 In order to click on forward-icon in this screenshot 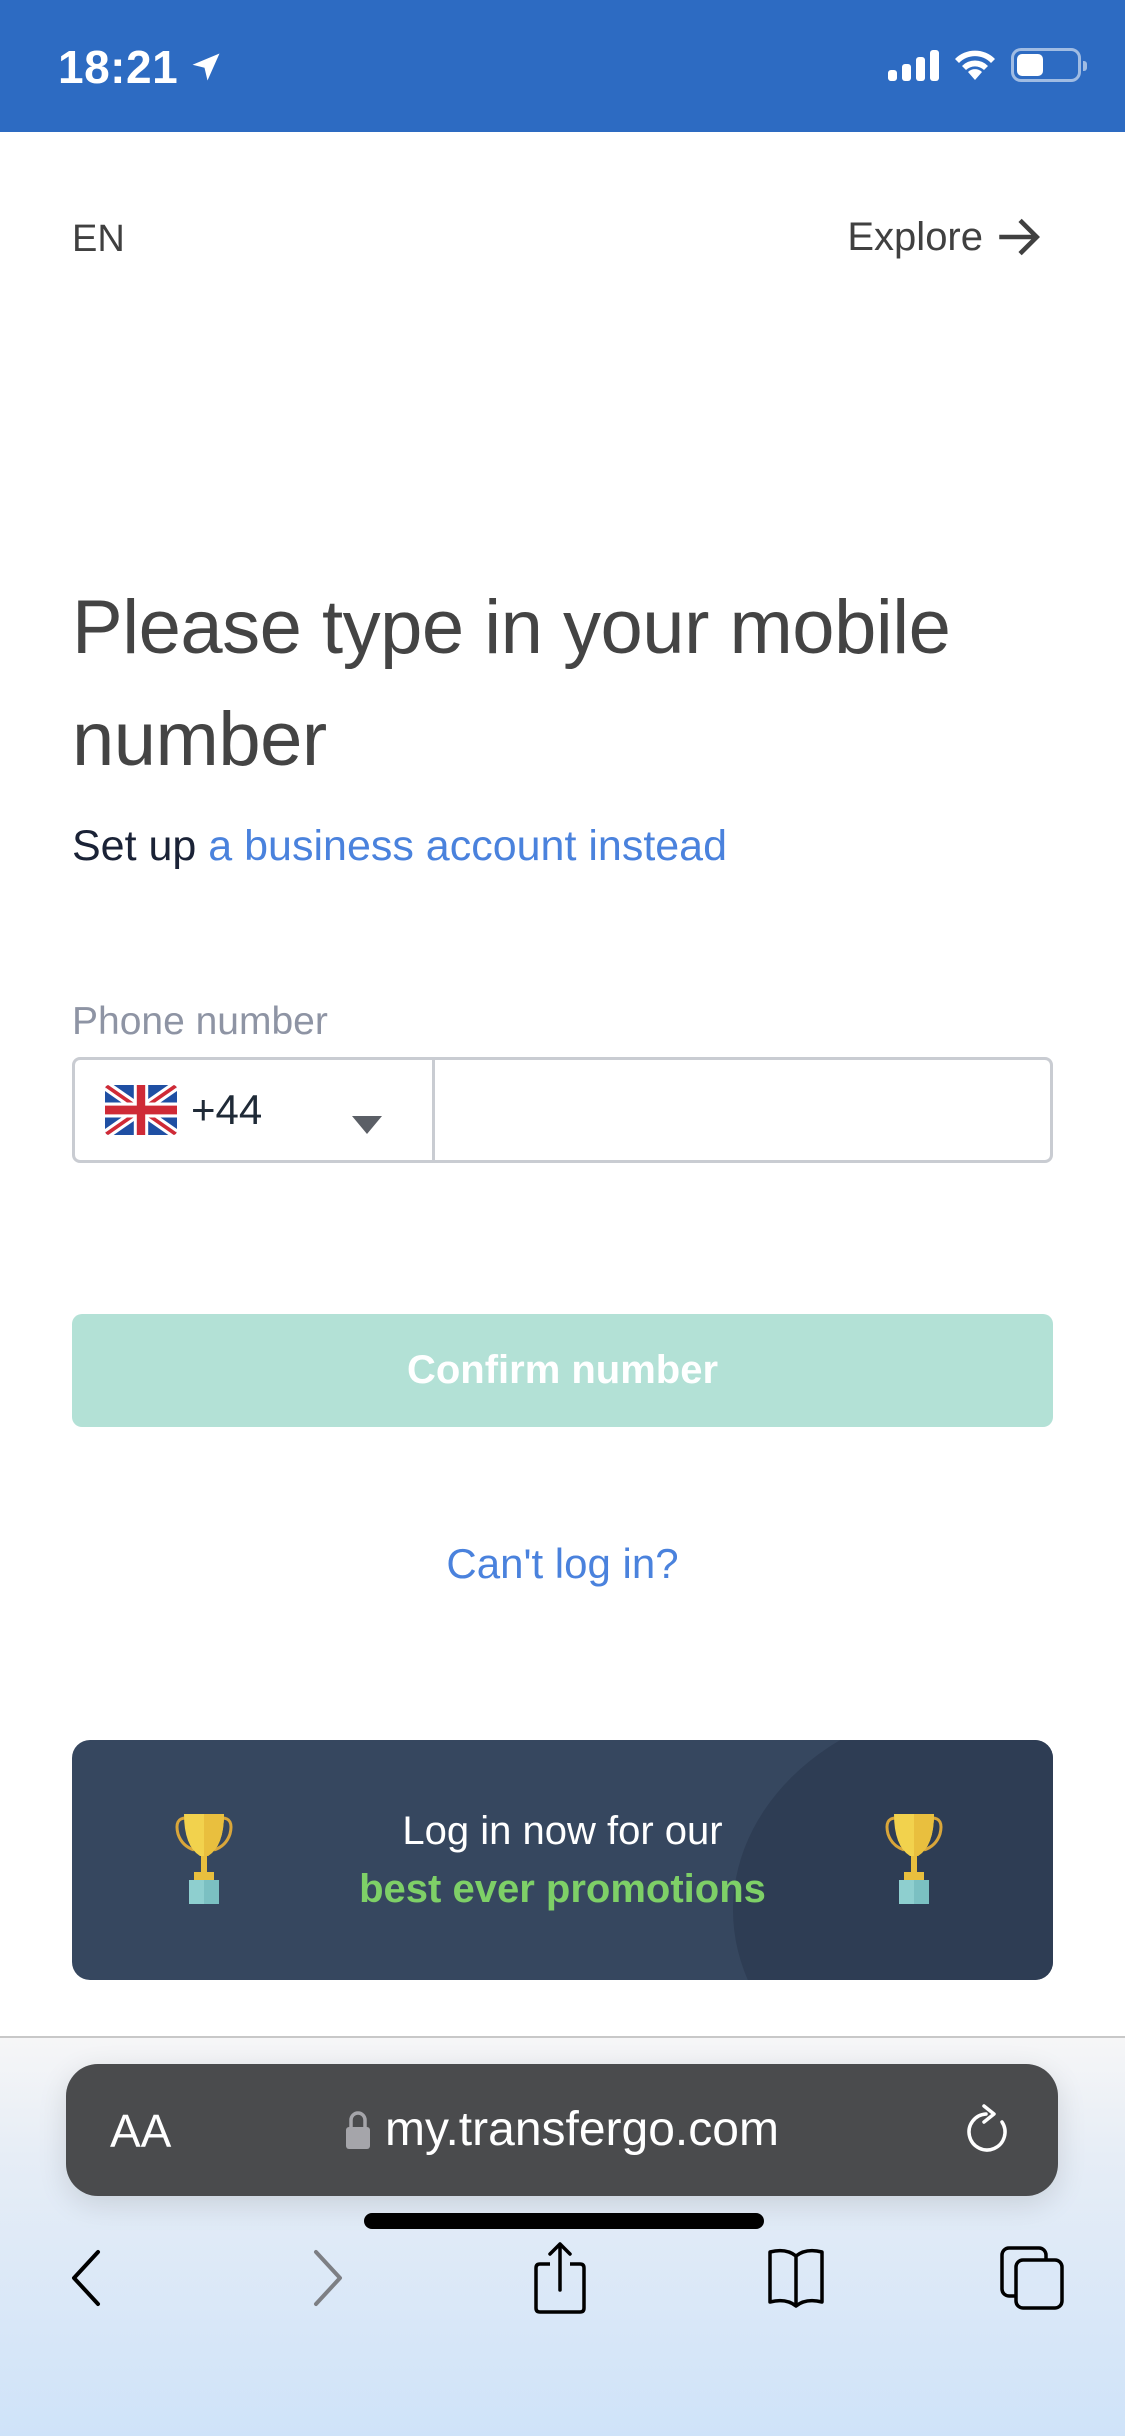, I will do `click(328, 2278)`.